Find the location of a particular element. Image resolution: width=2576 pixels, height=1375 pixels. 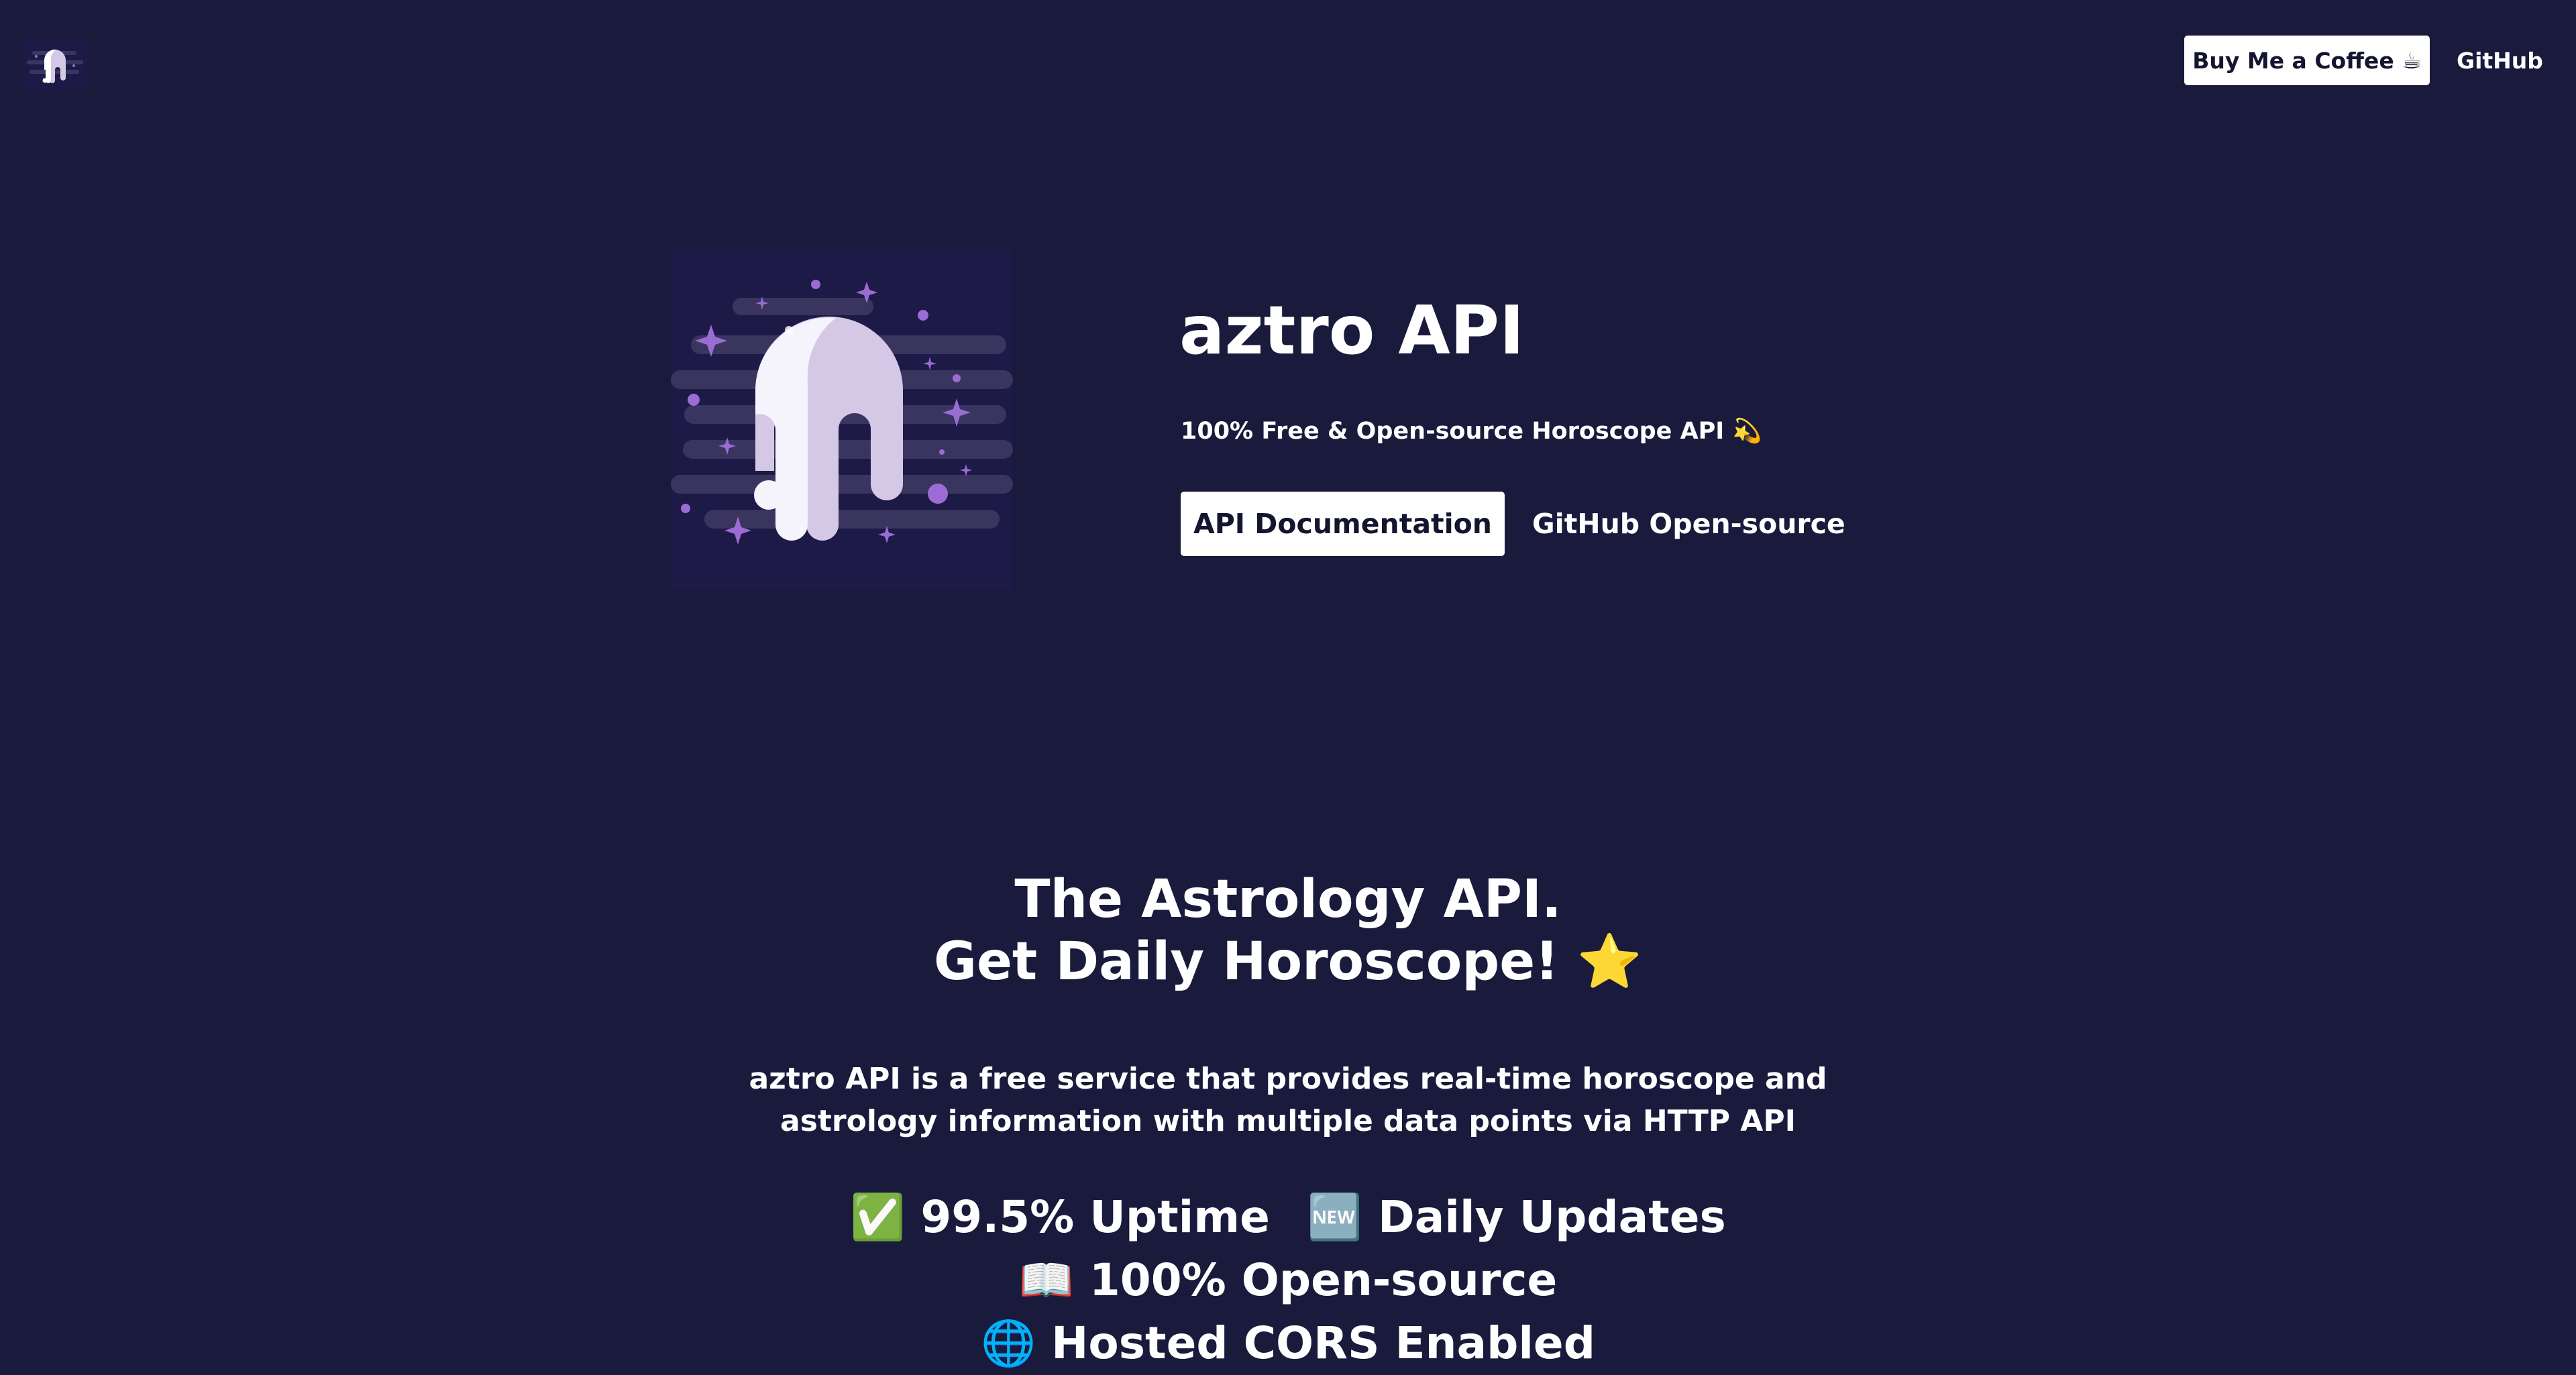

feature-open-source: 📖 100% Open-source is located at coordinates (1288, 1280).